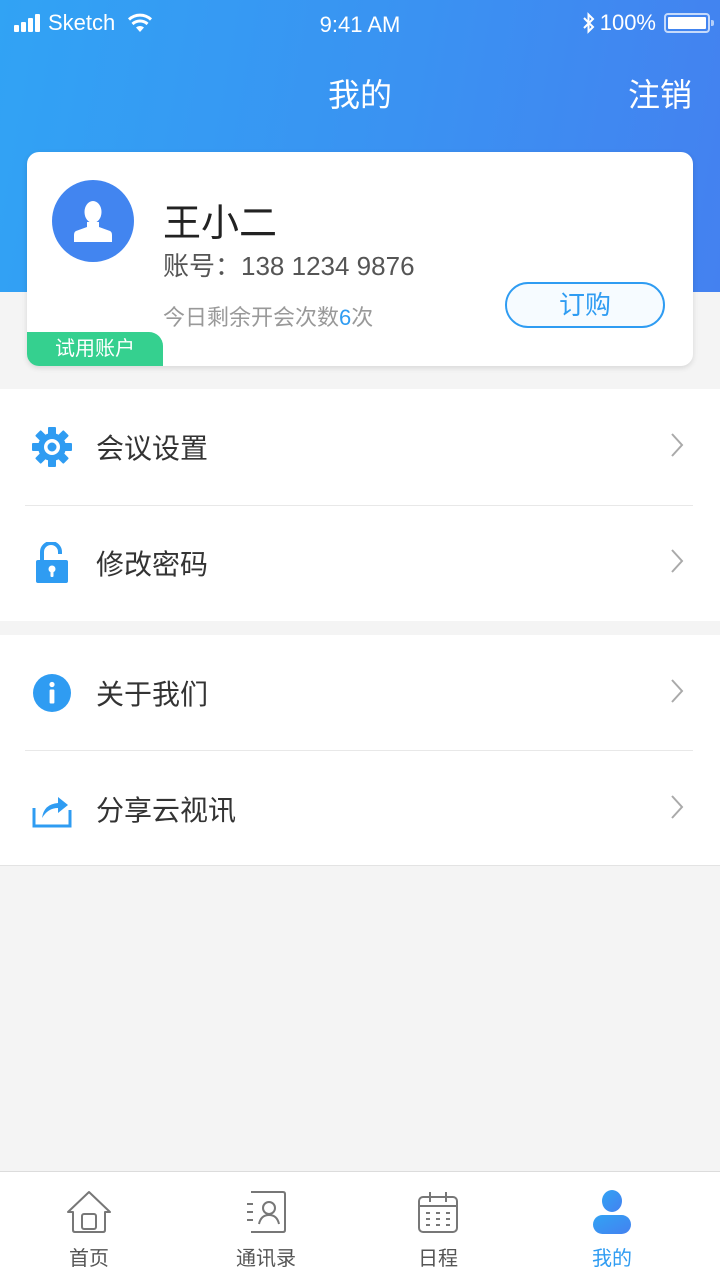 The image size is (720, 1280). What do you see at coordinates (360, 693) in the screenshot?
I see `menu-item-about-us: 关于我们` at bounding box center [360, 693].